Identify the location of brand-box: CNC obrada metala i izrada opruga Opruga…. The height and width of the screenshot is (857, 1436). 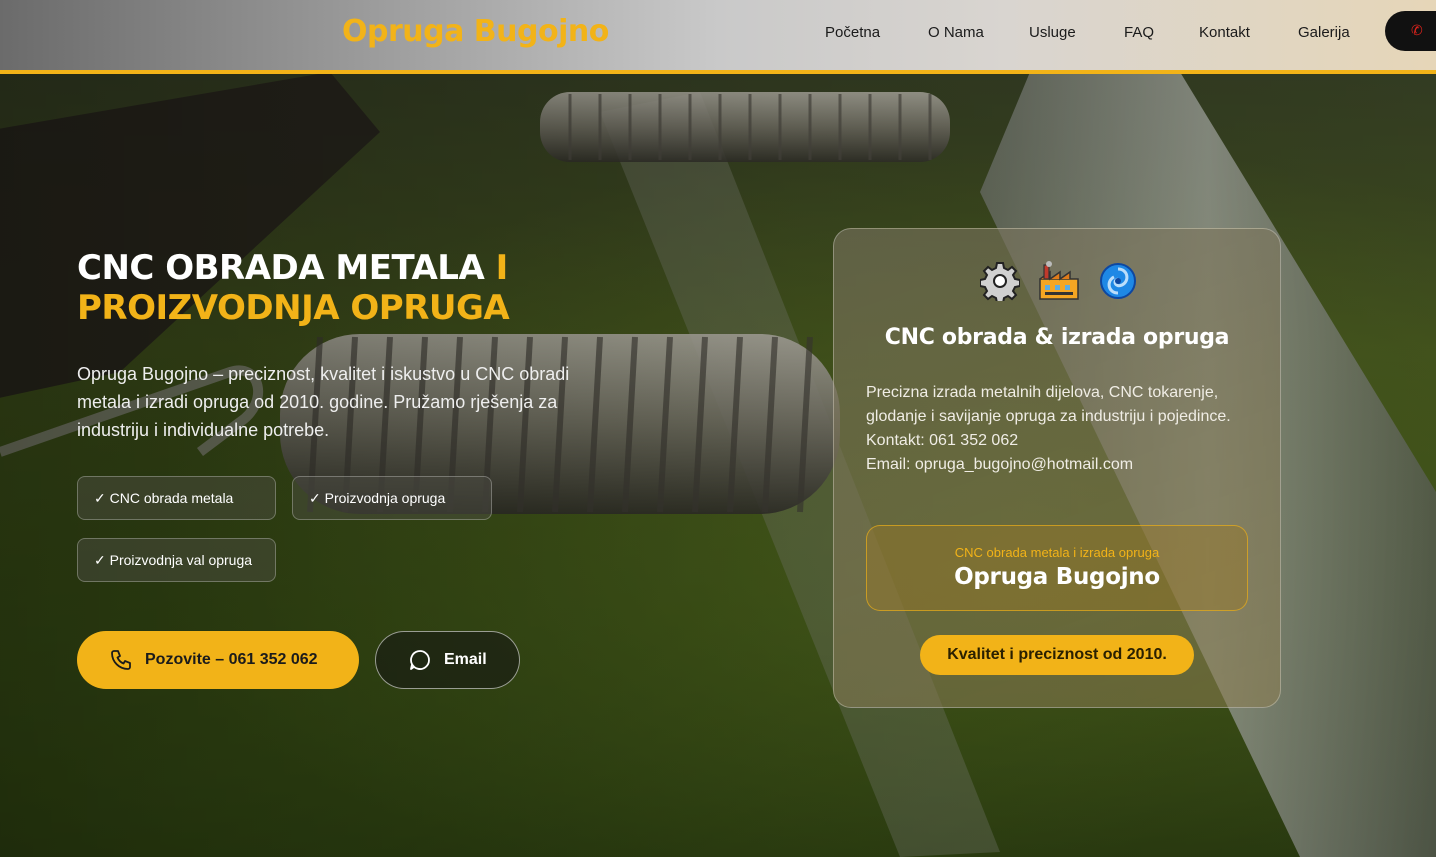
(1057, 568).